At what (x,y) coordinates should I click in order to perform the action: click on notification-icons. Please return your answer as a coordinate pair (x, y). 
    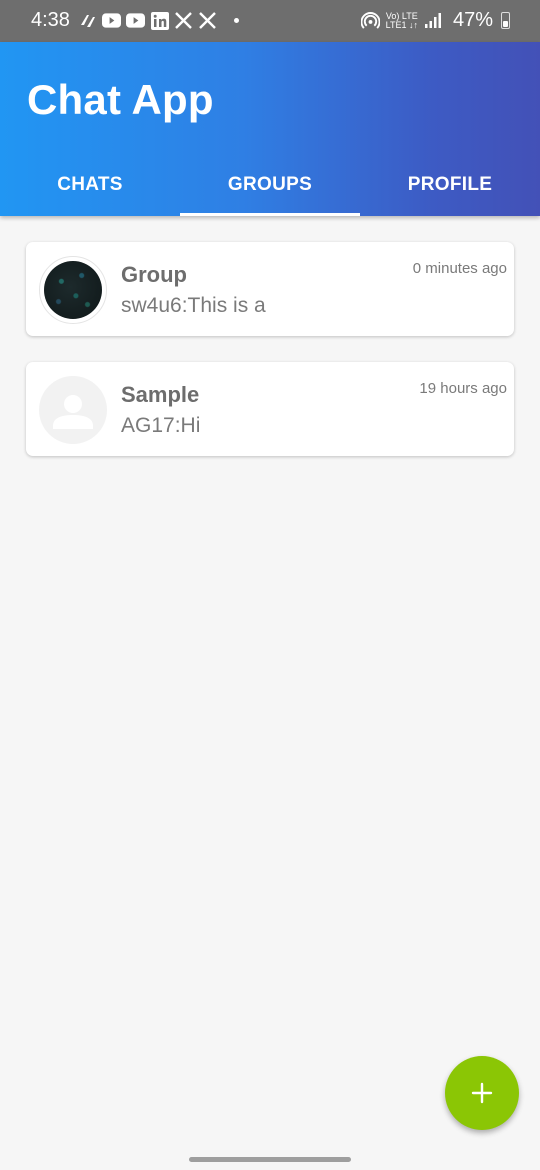
    Looking at the image, I should click on (158, 20).